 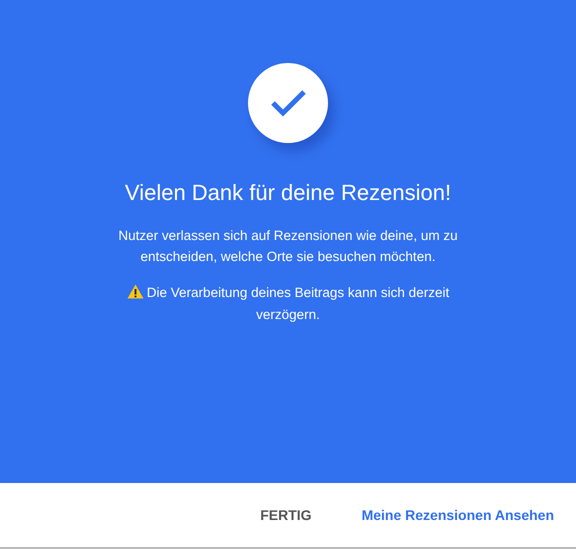 What do you see at coordinates (286, 515) in the screenshot?
I see `done-button: FERTIG` at bounding box center [286, 515].